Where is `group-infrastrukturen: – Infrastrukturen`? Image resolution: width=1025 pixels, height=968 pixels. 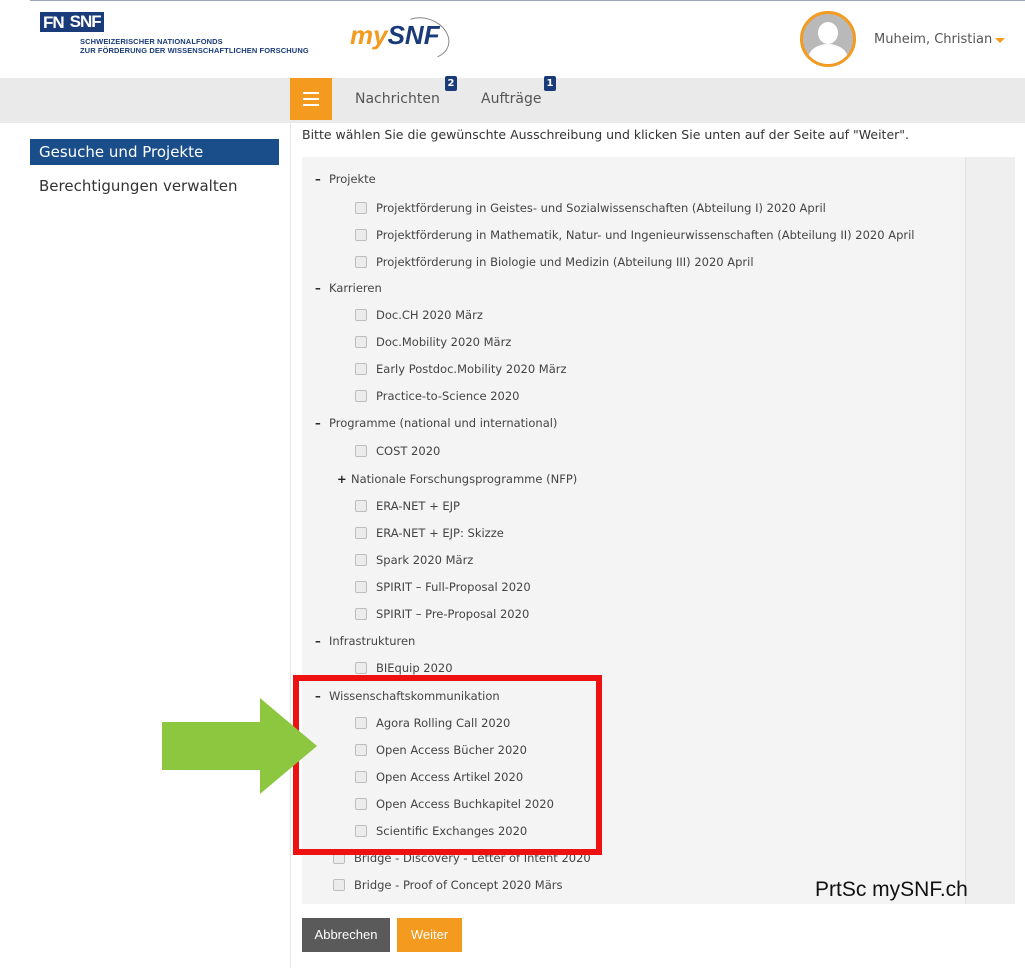
group-infrastrukturen: – Infrastrukturen is located at coordinates (365, 641).